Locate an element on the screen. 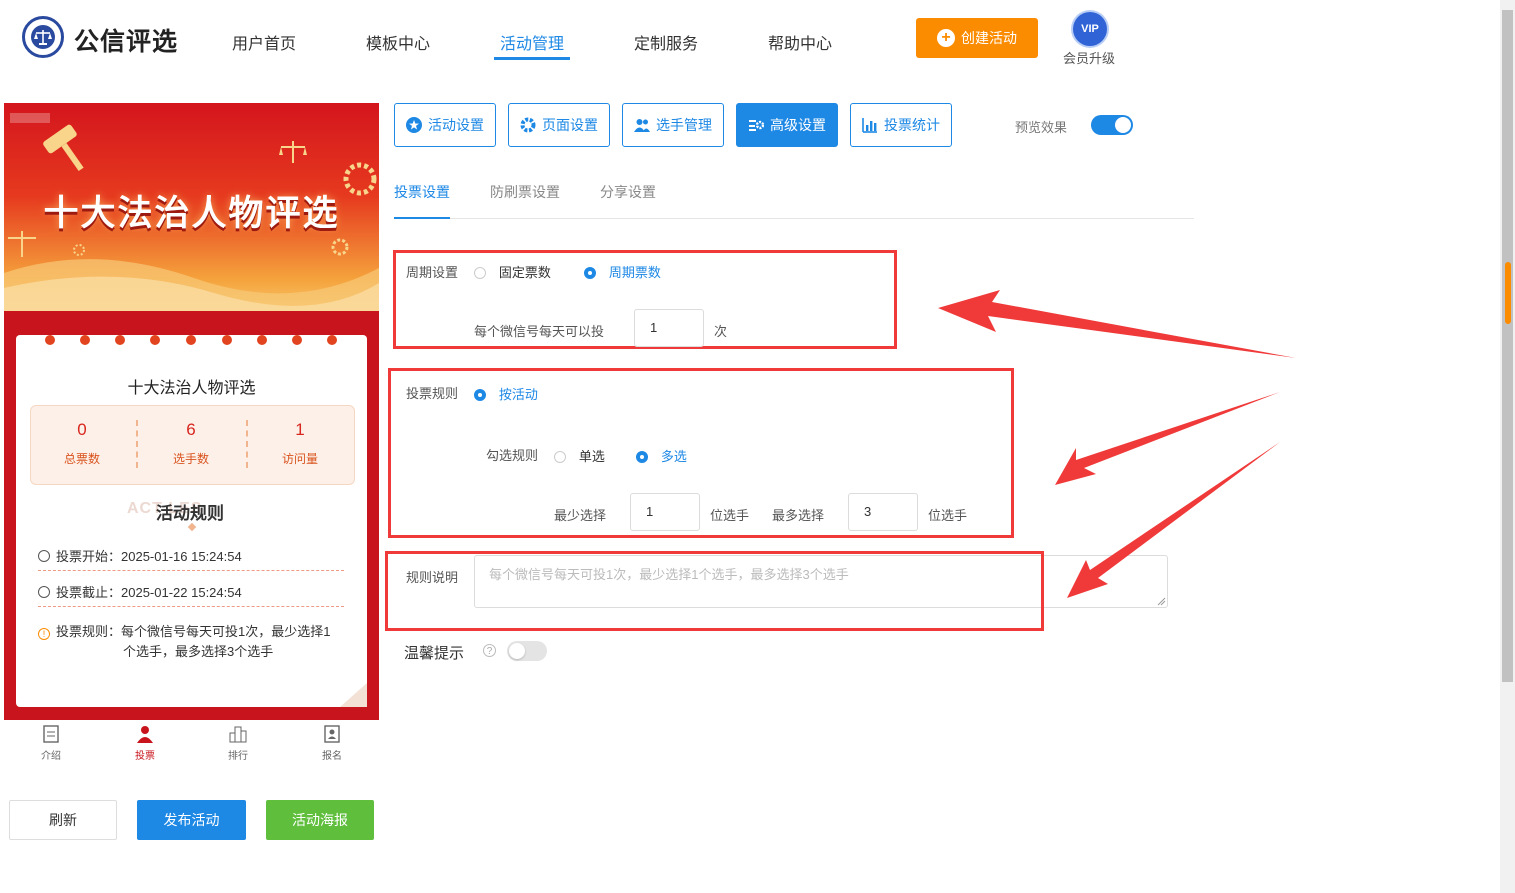 This screenshot has height=893, width=1515. radio-cycle-votes-label: 周期票数 is located at coordinates (634, 272).